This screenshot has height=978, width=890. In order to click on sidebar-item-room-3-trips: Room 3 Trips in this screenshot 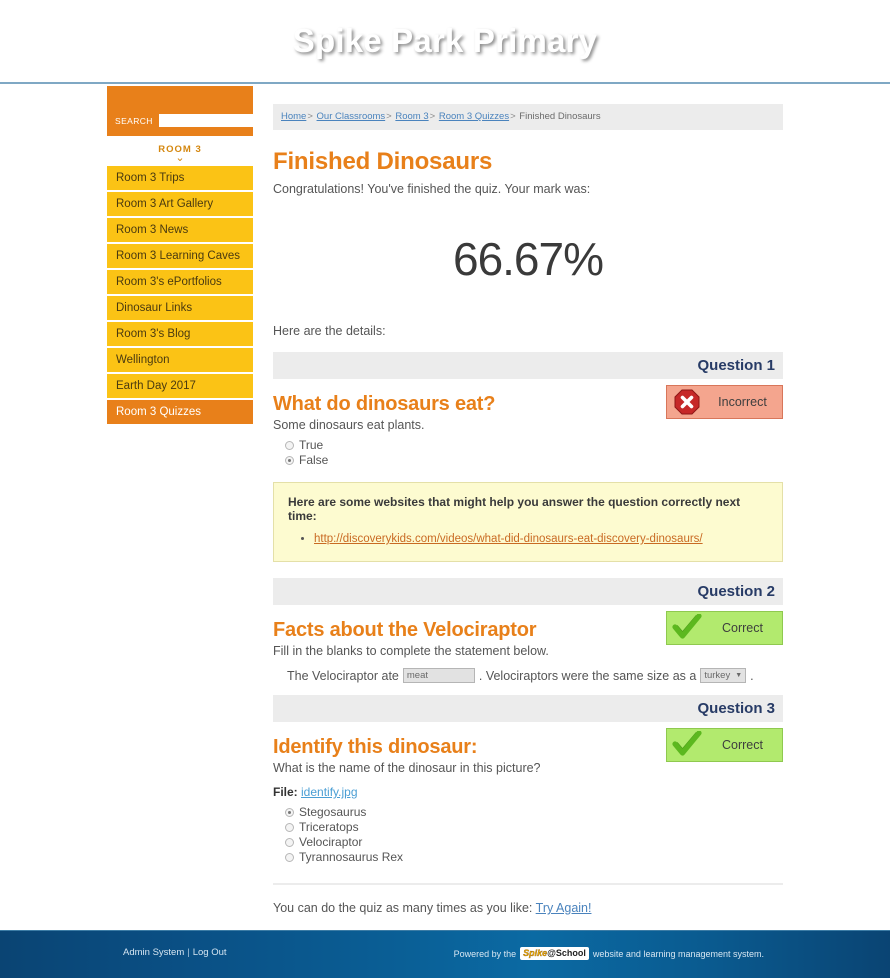, I will do `click(180, 178)`.